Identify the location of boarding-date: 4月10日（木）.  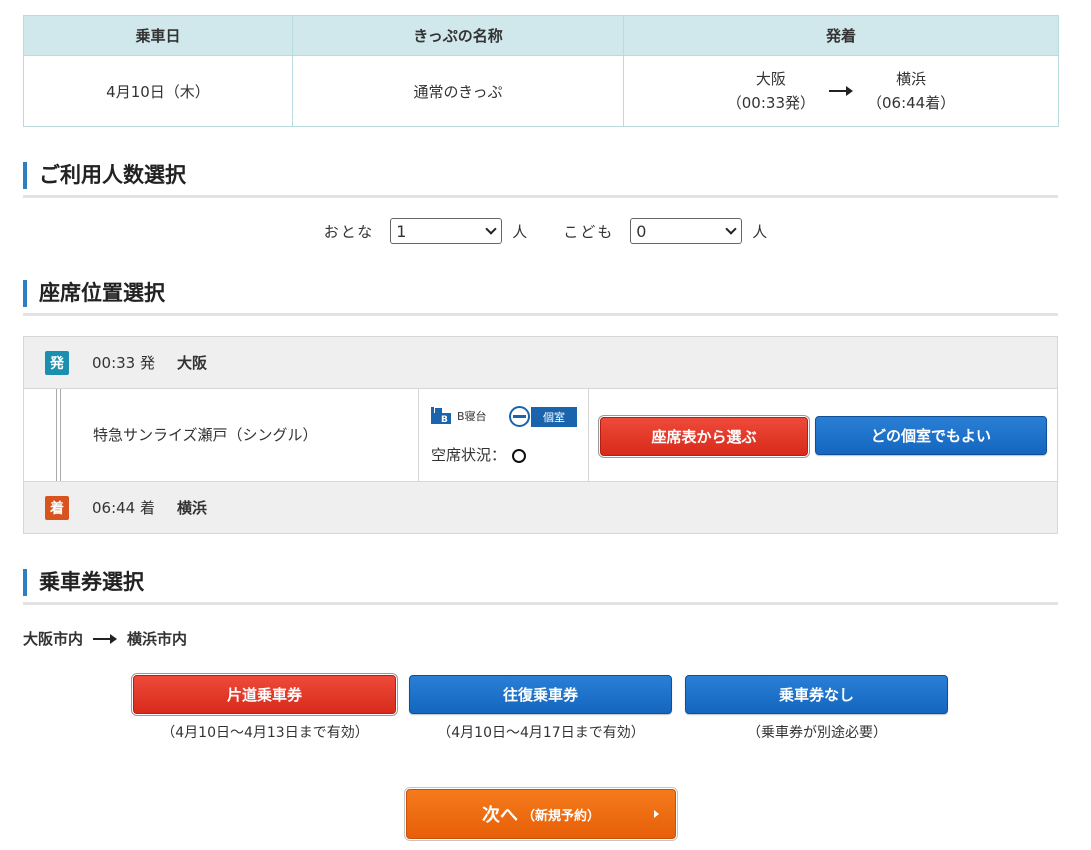
(158, 91).